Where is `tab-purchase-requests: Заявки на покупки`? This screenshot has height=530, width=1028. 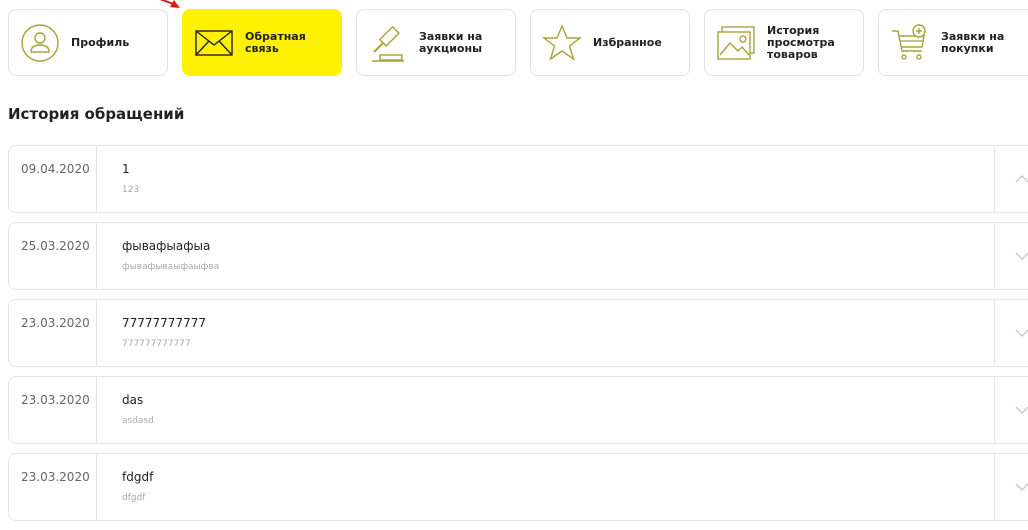
tab-purchase-requests: Заявки на покупки is located at coordinates (953, 42).